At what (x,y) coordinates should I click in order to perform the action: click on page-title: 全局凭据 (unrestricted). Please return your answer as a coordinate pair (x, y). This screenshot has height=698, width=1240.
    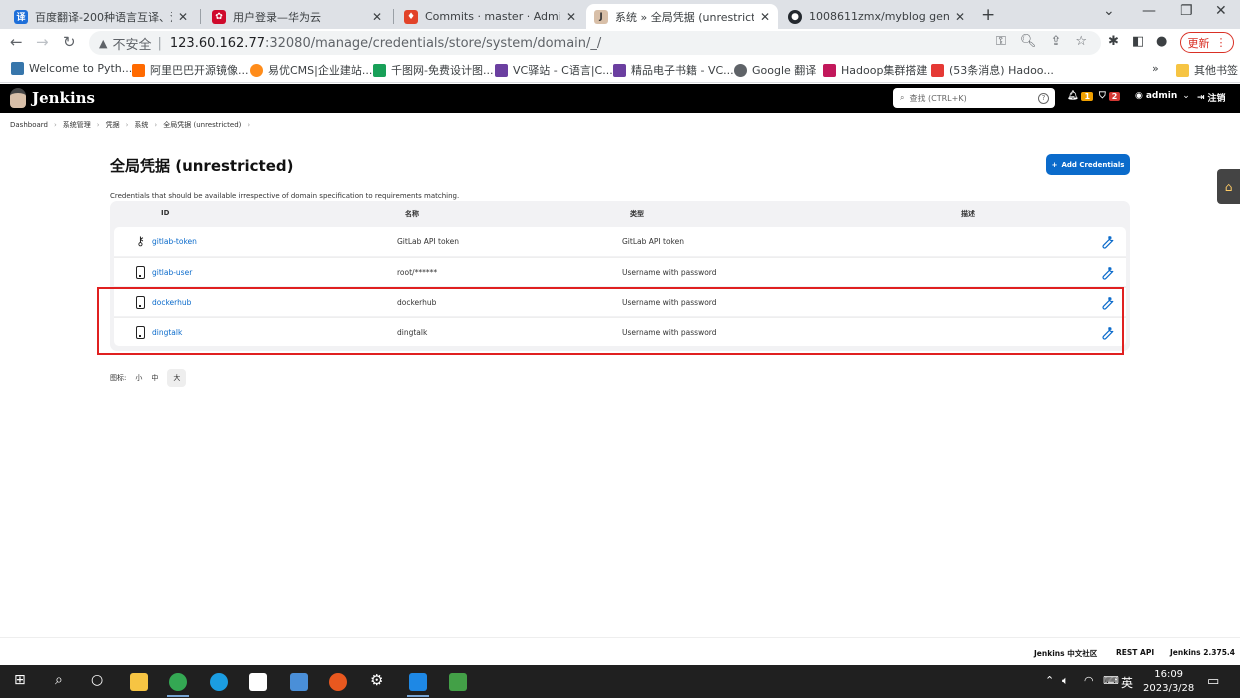
    Looking at the image, I should click on (202, 166).